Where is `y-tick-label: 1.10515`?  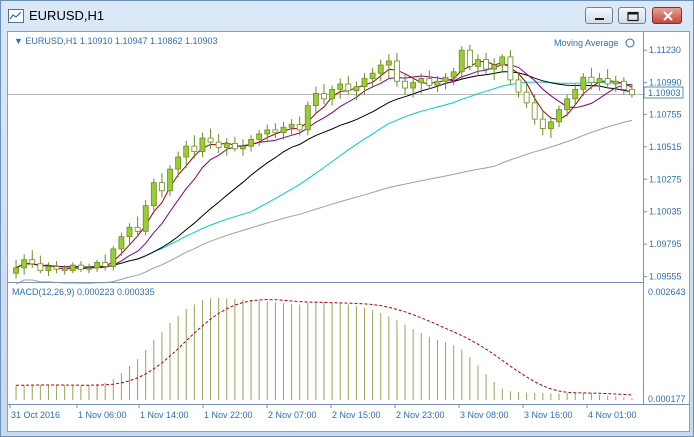 y-tick-label: 1.10515 is located at coordinates (665, 147).